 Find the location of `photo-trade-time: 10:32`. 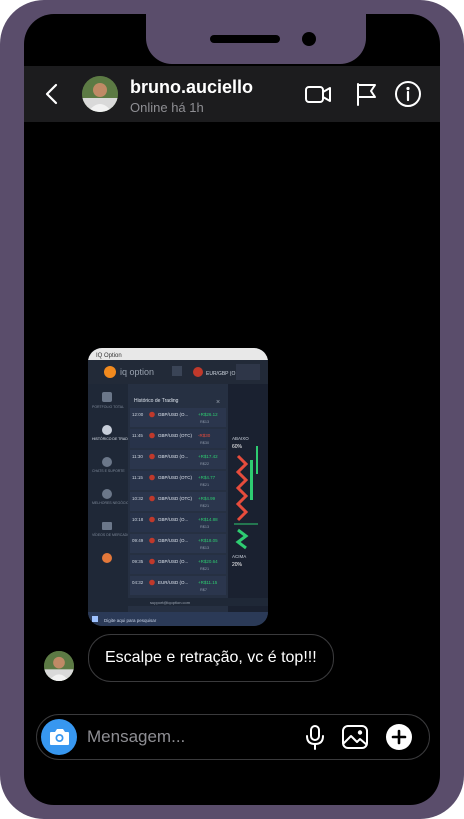

photo-trade-time: 10:32 is located at coordinates (138, 498).